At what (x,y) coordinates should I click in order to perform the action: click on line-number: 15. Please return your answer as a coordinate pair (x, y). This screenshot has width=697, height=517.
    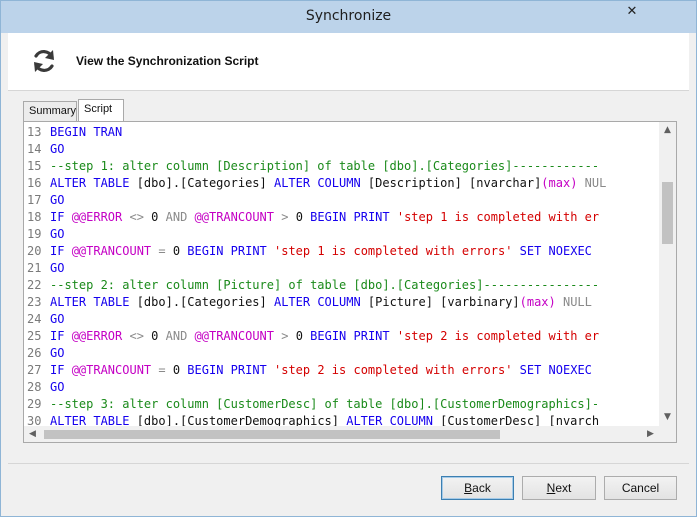
    Looking at the image, I should click on (34, 166).